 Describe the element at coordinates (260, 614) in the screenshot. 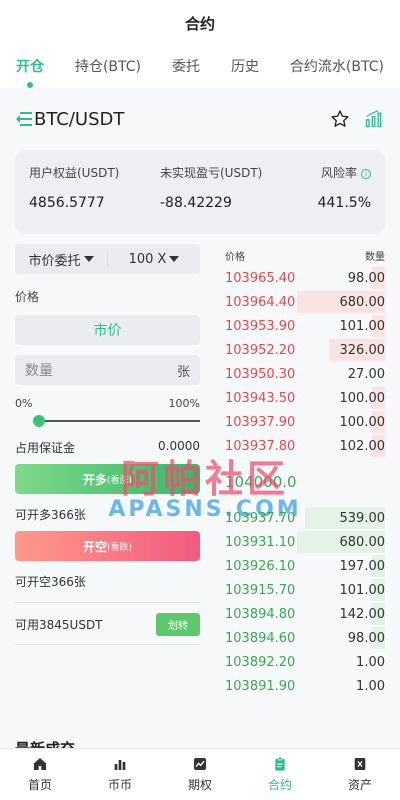

I see `bid-price: 103894.80` at that location.